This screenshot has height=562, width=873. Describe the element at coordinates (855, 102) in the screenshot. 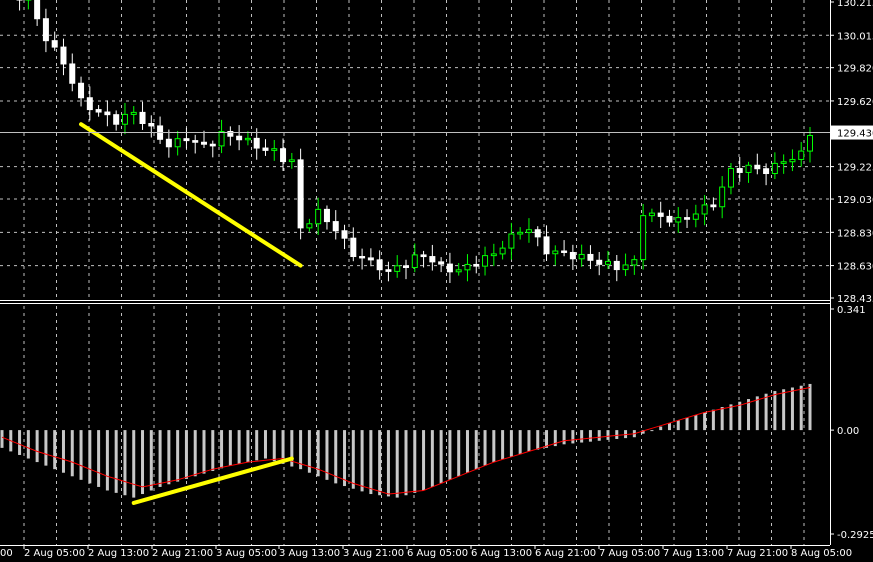

I see `price-level-label: 129.620` at that location.